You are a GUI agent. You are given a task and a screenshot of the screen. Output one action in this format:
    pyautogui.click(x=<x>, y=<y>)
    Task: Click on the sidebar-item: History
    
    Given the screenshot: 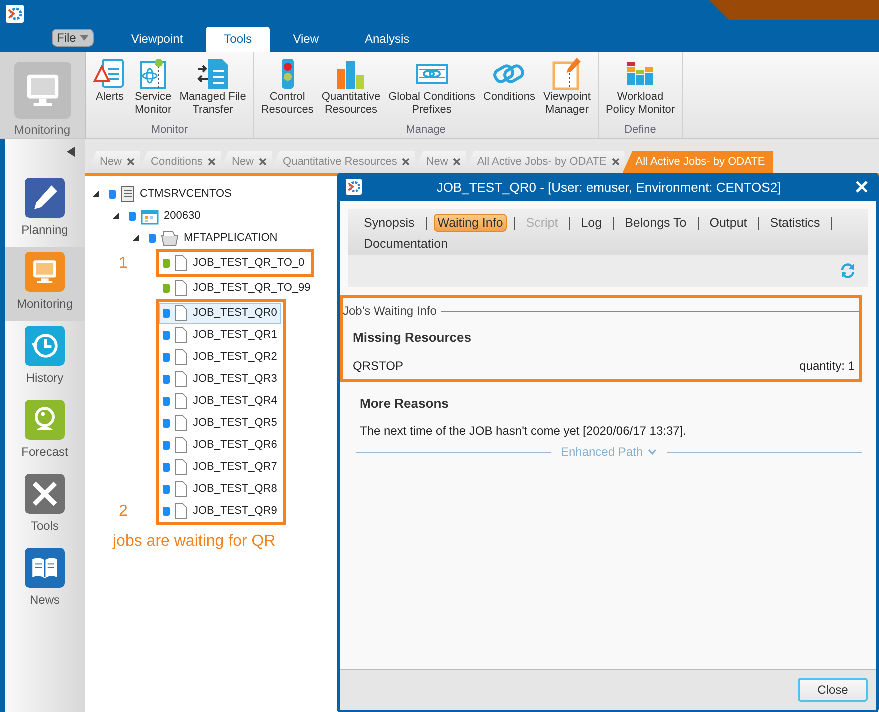 What is the action you would take?
    pyautogui.click(x=45, y=358)
    